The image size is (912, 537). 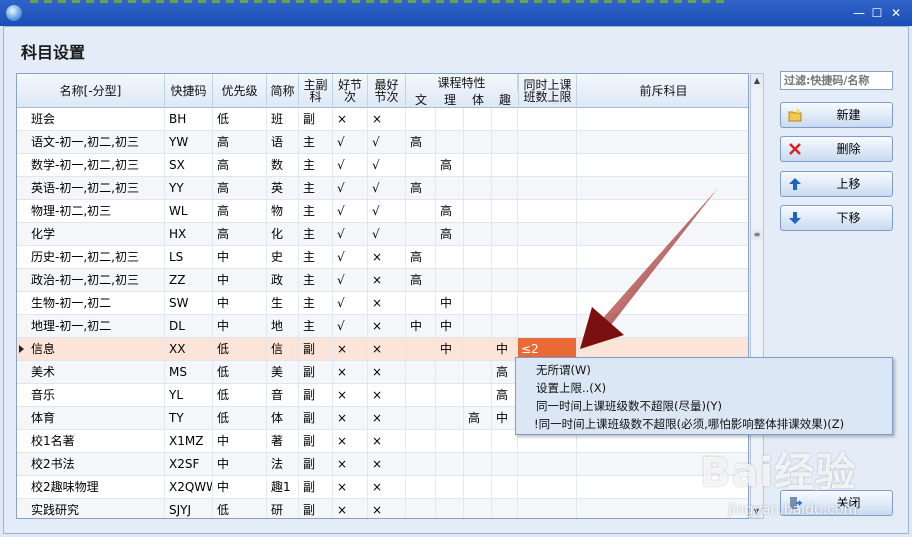 What do you see at coordinates (662, 91) in the screenshot?
I see `col-header-mutex: 前斥科目` at bounding box center [662, 91].